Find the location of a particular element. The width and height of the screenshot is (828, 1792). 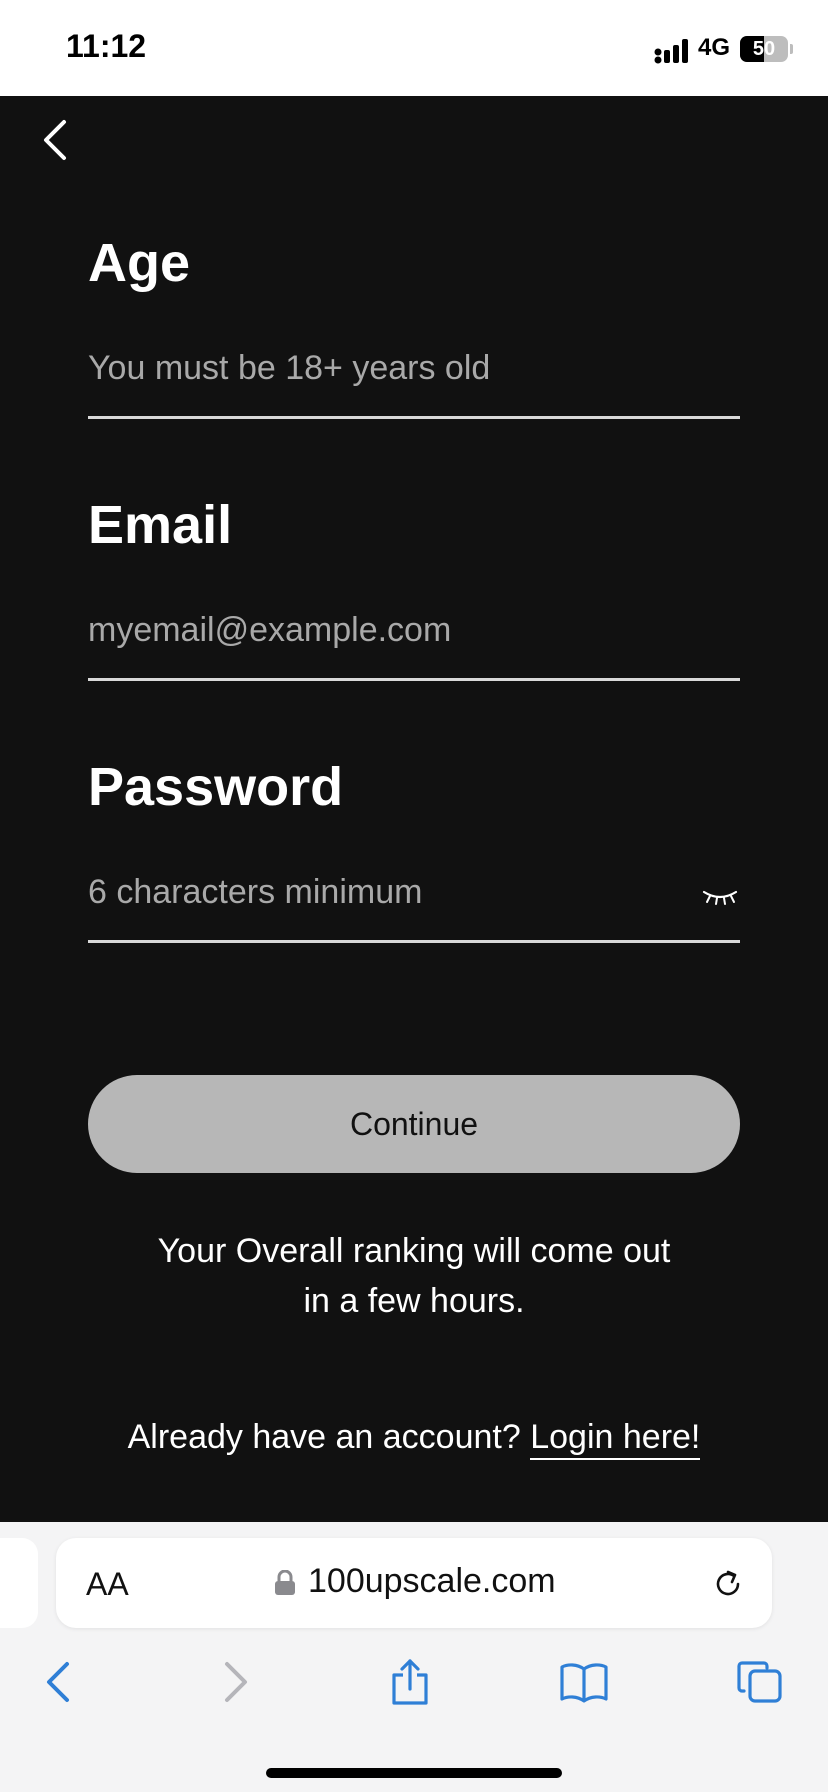

browser-forward-button is located at coordinates (236, 1682).